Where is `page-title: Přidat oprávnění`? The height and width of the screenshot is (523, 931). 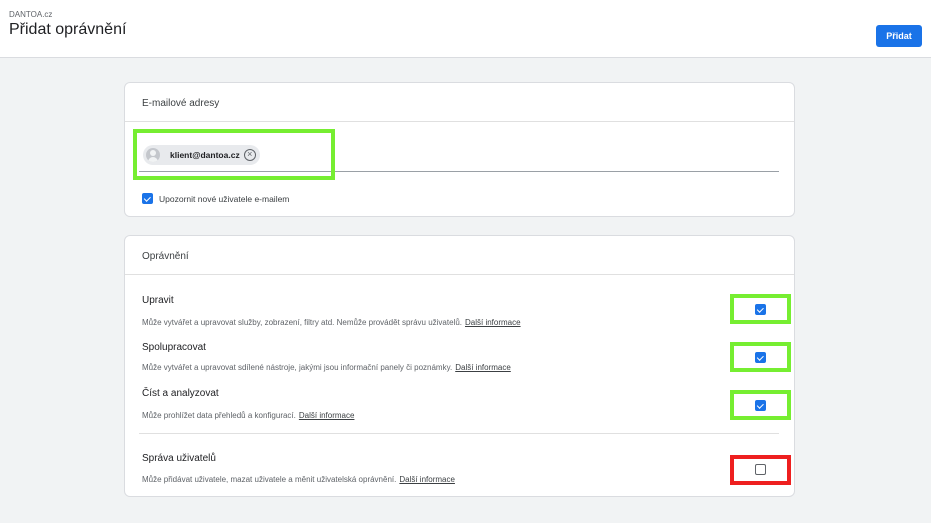
page-title: Přidat oprávnění is located at coordinates (68, 29).